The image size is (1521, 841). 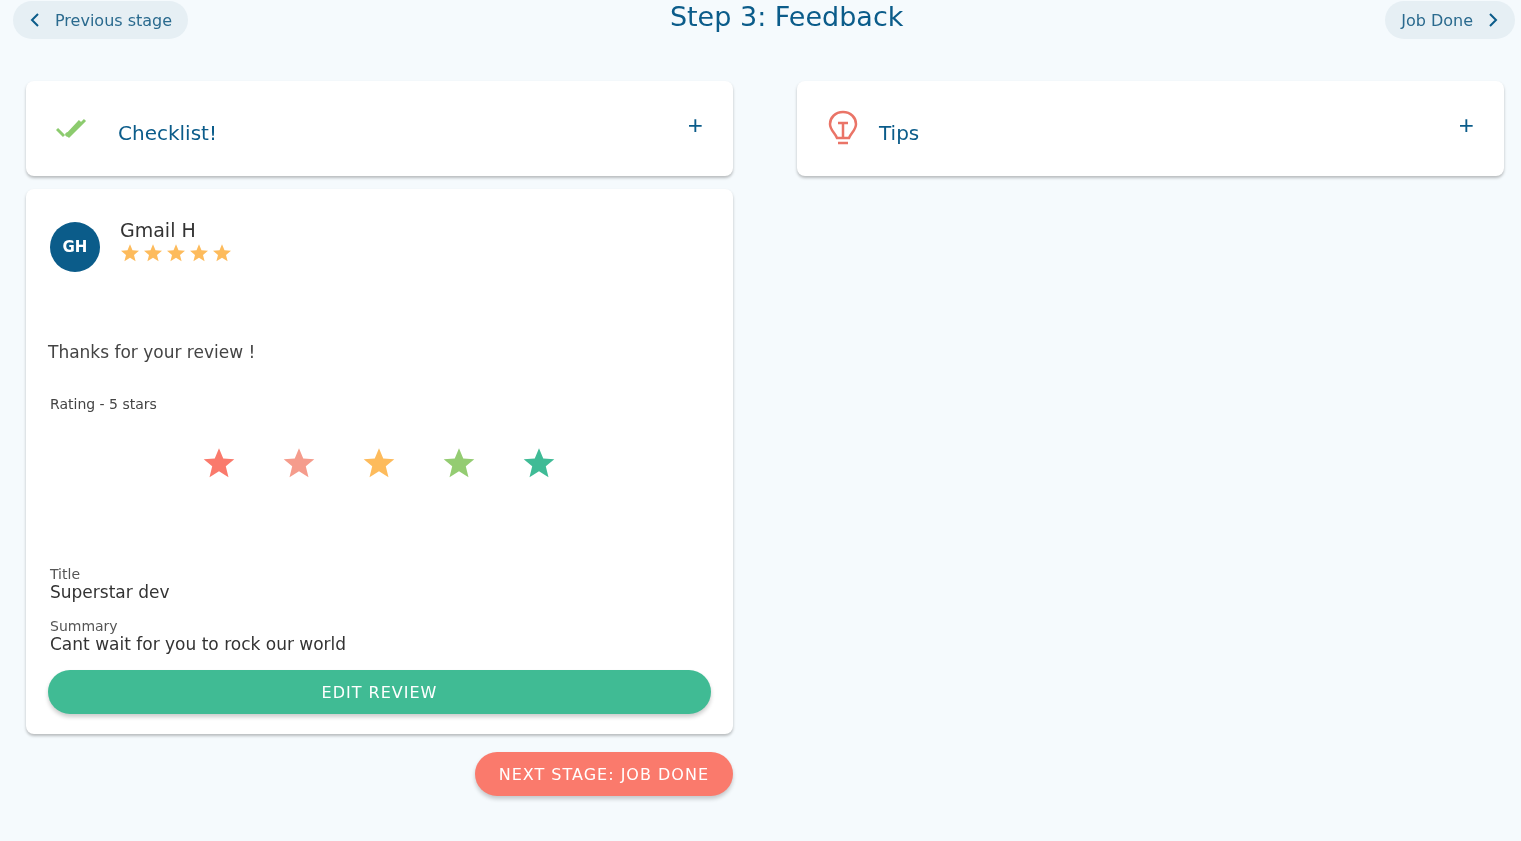 I want to click on panel-title: Tips, so click(x=900, y=132).